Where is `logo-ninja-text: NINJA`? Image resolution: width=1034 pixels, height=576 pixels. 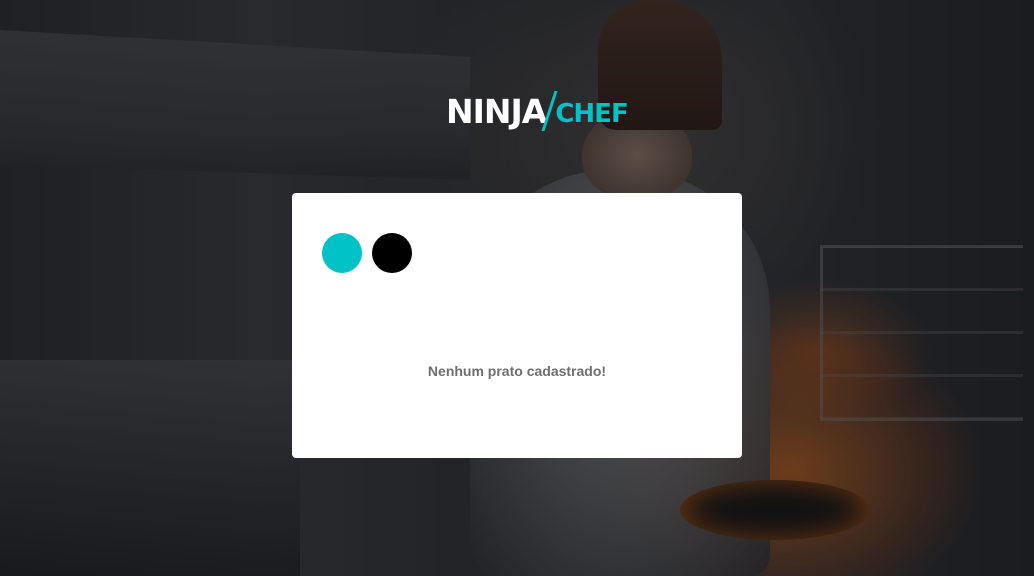
logo-ninja-text: NINJA is located at coordinates (496, 111).